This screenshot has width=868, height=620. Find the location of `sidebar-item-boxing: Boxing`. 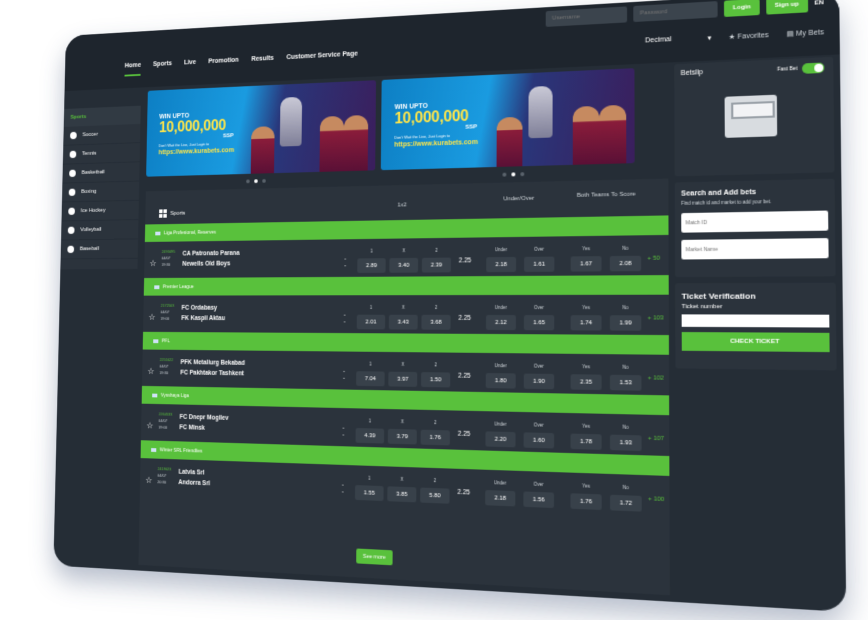

sidebar-item-boxing: Boxing is located at coordinates (100, 192).